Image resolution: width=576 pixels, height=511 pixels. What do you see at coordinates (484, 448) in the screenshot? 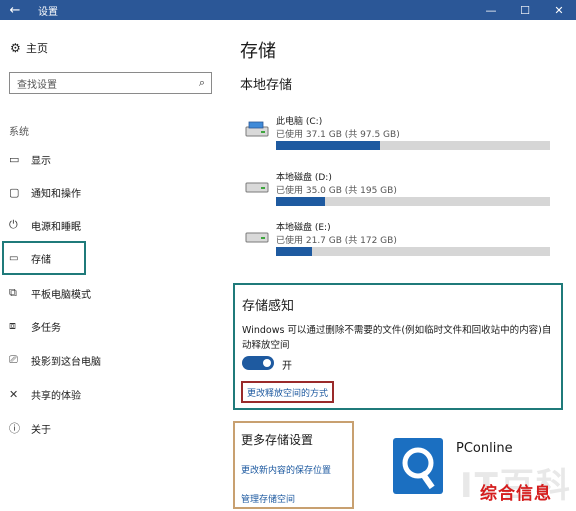
I see `watermark-brand: PConline` at bounding box center [484, 448].